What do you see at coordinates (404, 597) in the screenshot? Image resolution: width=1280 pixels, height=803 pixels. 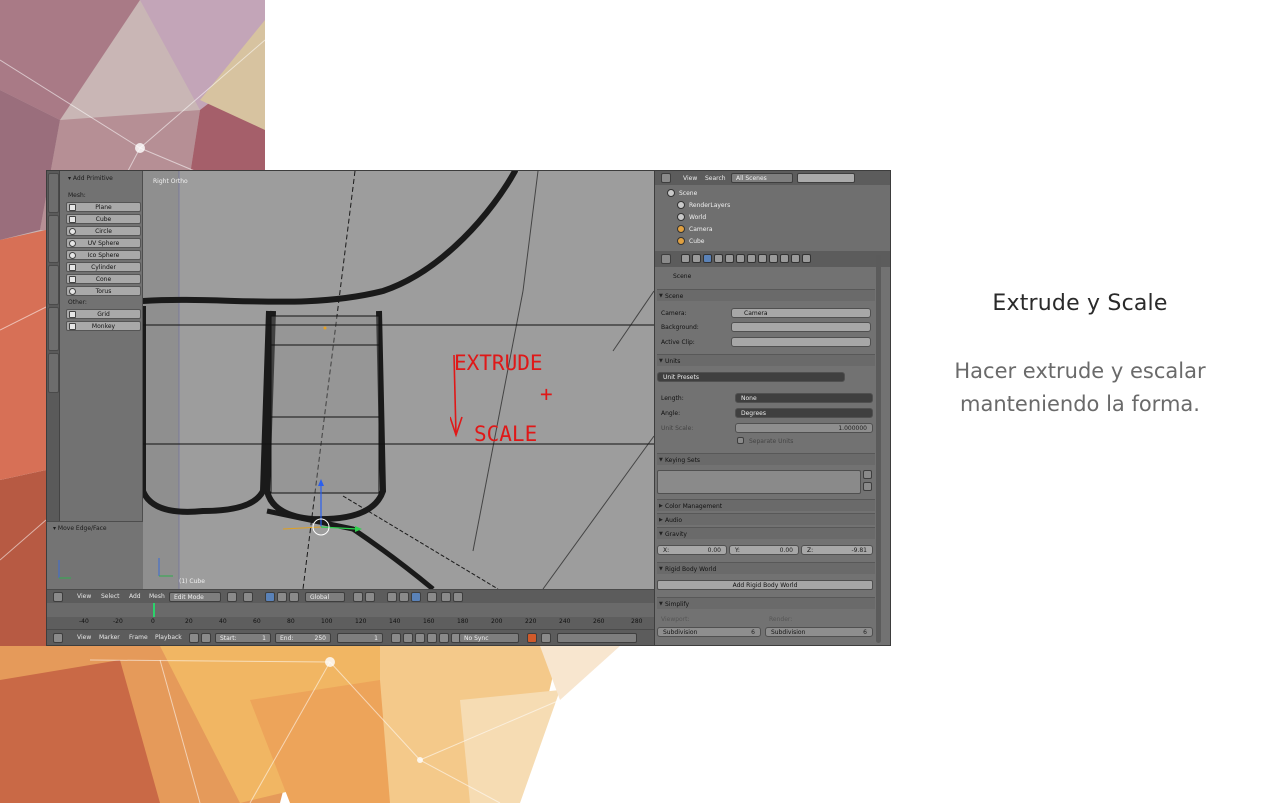 I see `edge-select-icon` at bounding box center [404, 597].